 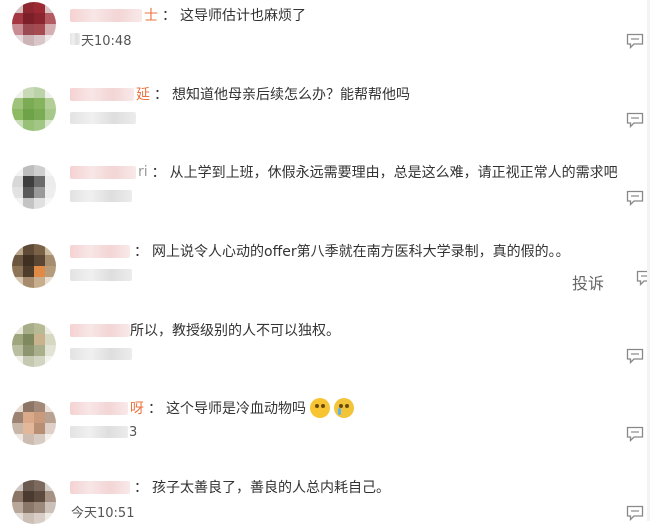 What do you see at coordinates (344, 408) in the screenshot?
I see `crying-face-icon` at bounding box center [344, 408].